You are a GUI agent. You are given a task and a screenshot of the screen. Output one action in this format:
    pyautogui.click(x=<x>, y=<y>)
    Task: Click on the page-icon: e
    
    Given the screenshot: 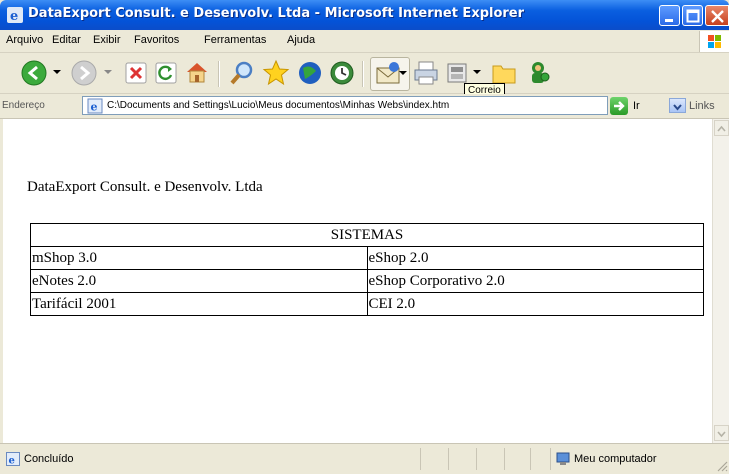 What is the action you would take?
    pyautogui.click(x=95, y=106)
    